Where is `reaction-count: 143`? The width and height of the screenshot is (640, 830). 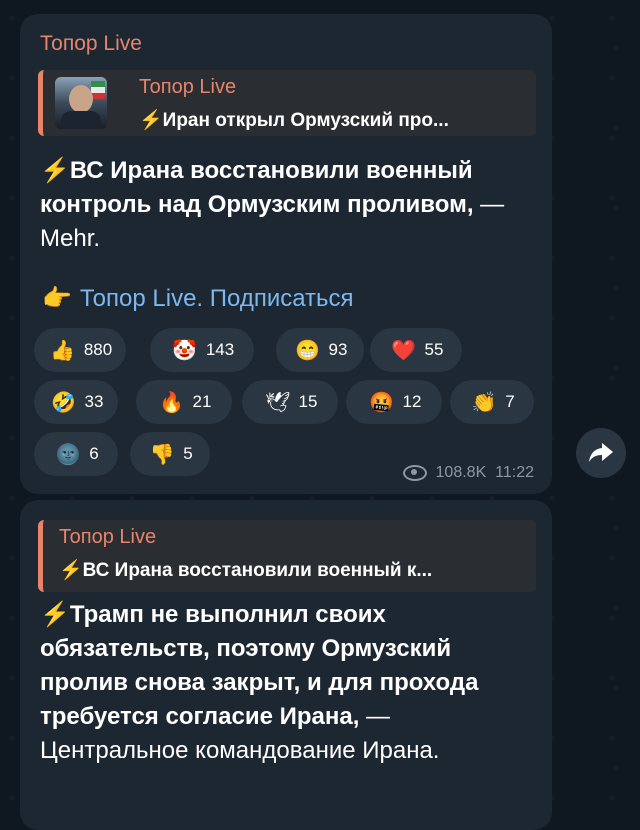 reaction-count: 143 is located at coordinates (220, 349).